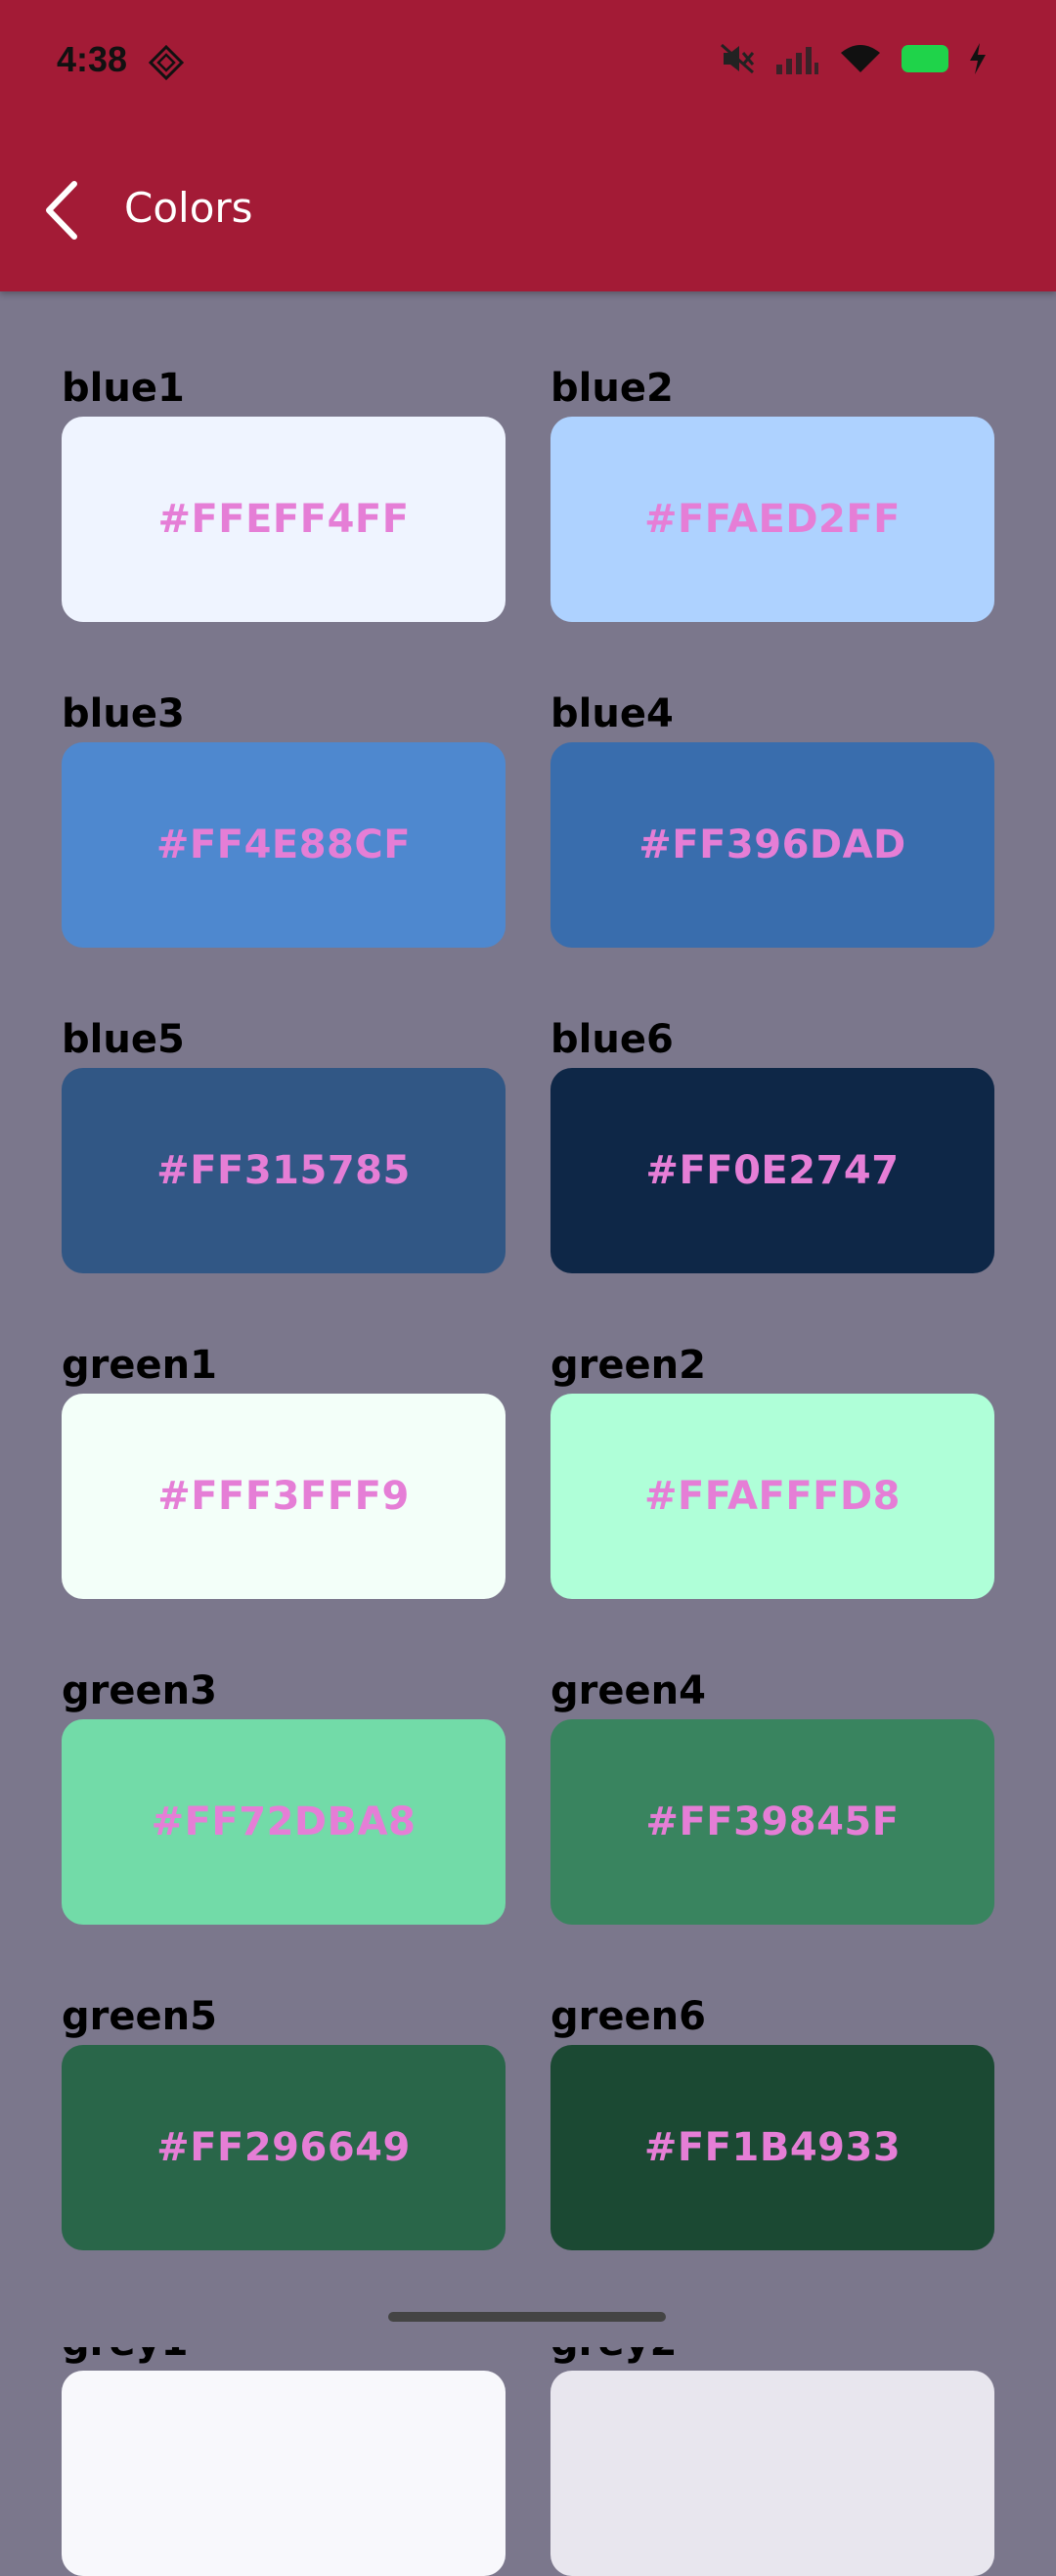  What do you see at coordinates (123, 713) in the screenshot?
I see `color-name: blue3` at bounding box center [123, 713].